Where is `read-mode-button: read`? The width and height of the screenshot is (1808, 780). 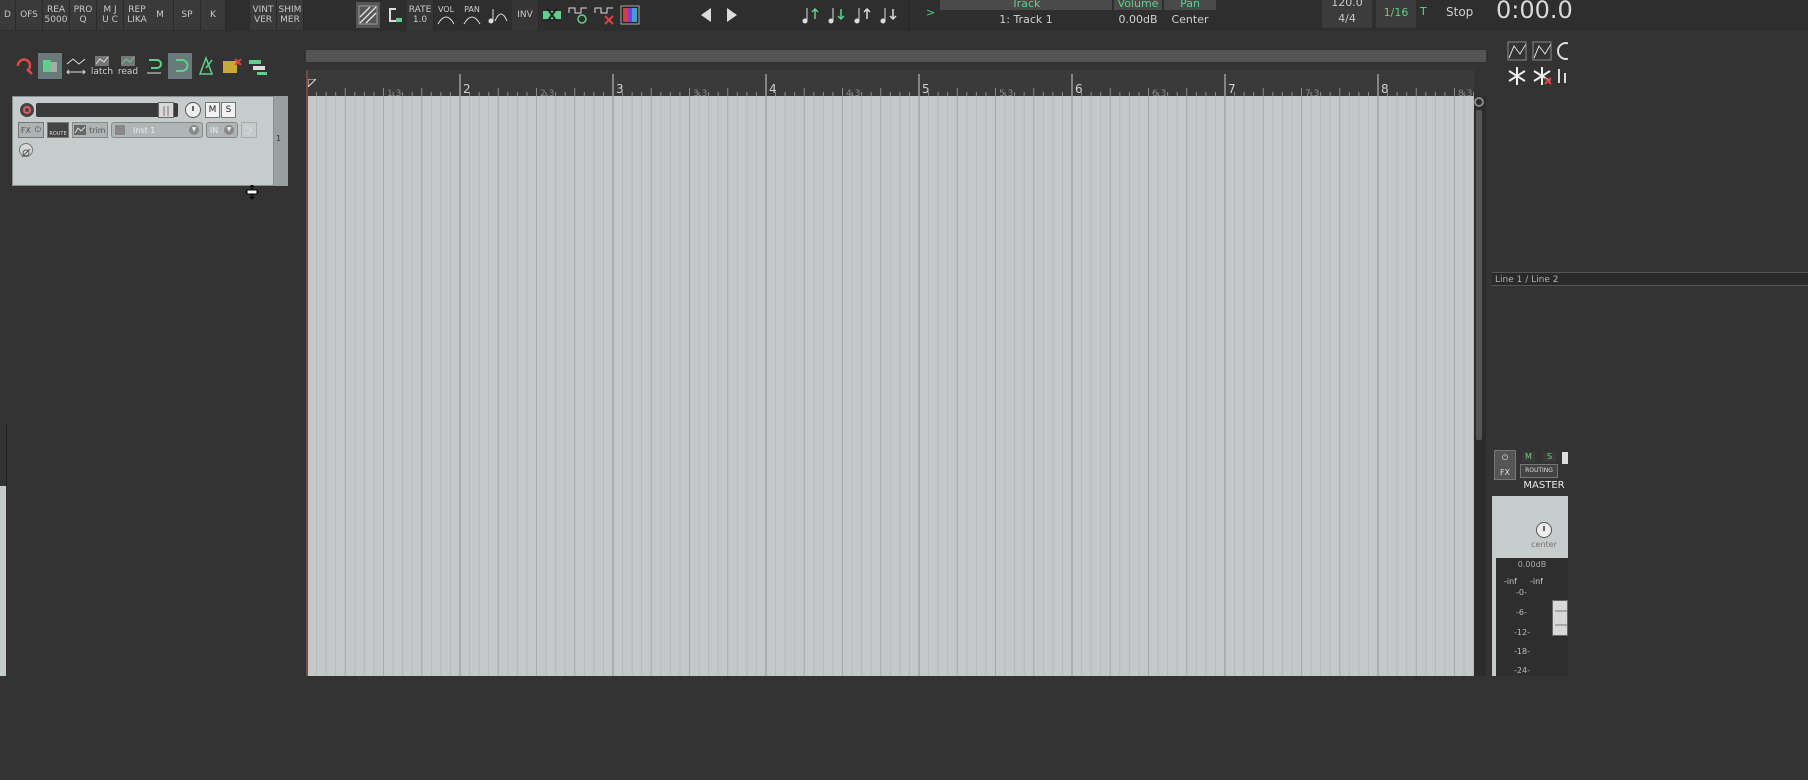
read-mode-button: read is located at coordinates (128, 66).